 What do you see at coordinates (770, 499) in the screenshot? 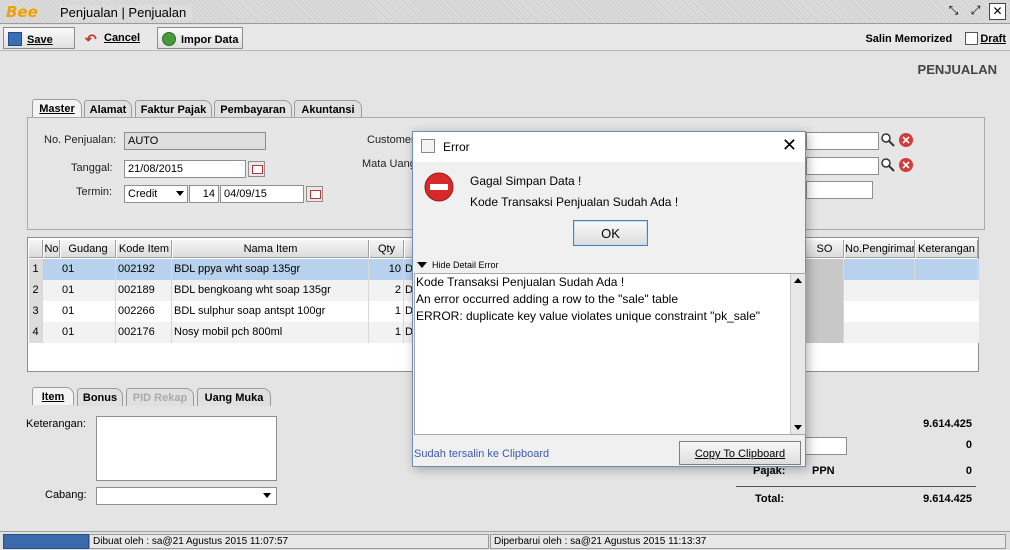
I see `total-label: Total:` at bounding box center [770, 499].